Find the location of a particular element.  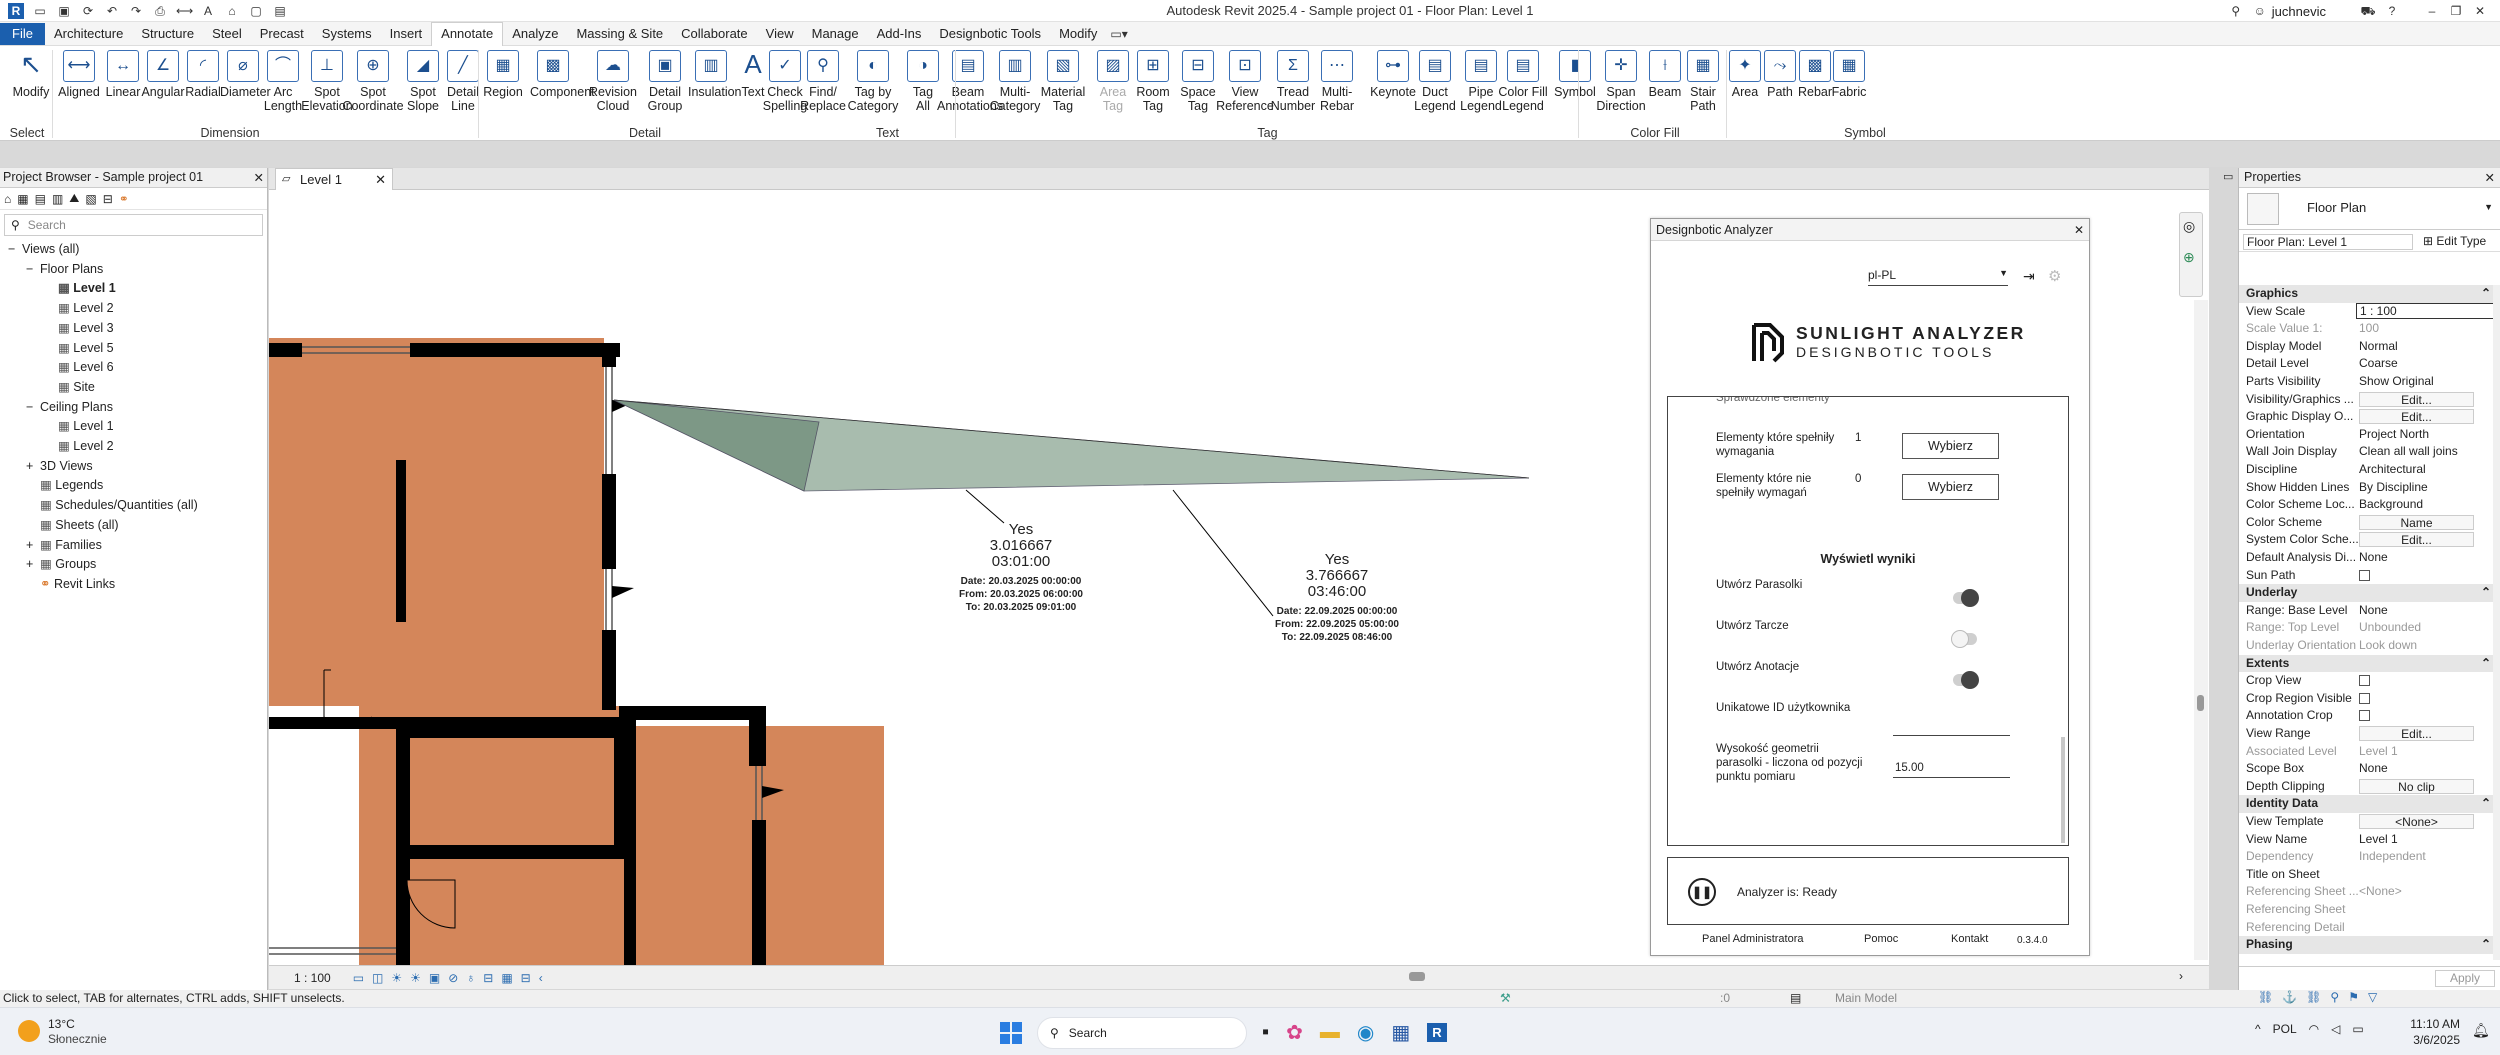

prop-group-identity-data: Identity Data ⌃ is located at coordinates (2369, 804).